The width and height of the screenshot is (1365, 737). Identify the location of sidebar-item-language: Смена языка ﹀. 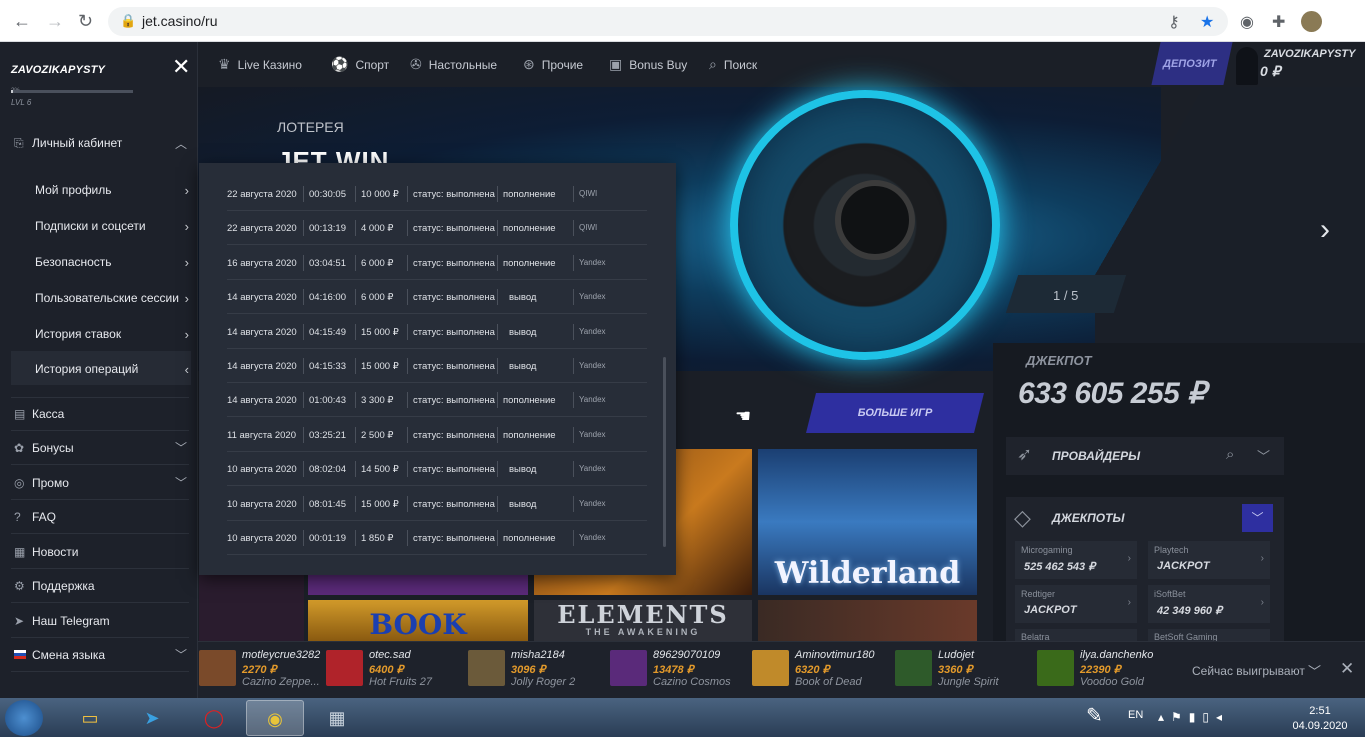
(100, 655).